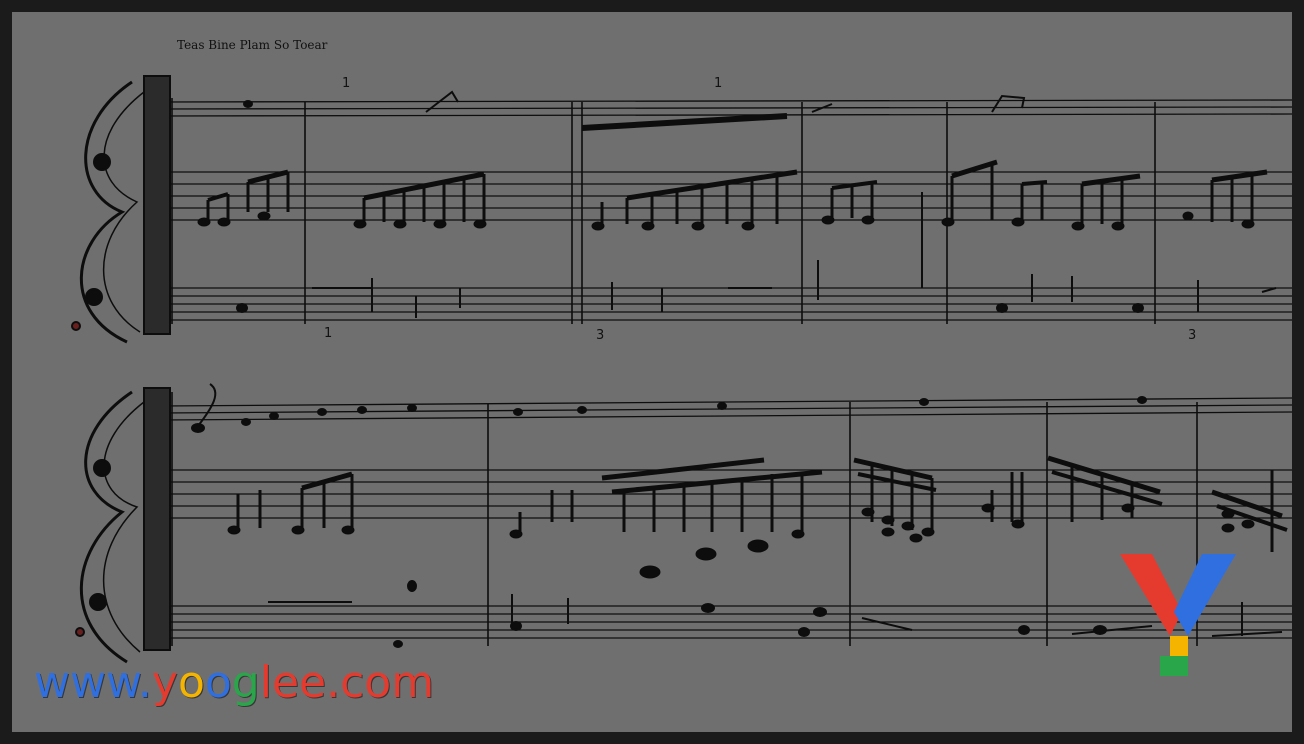 The width and height of the screenshot is (1304, 744). What do you see at coordinates (245, 682) in the screenshot?
I see `watermark-url-part: g` at bounding box center [245, 682].